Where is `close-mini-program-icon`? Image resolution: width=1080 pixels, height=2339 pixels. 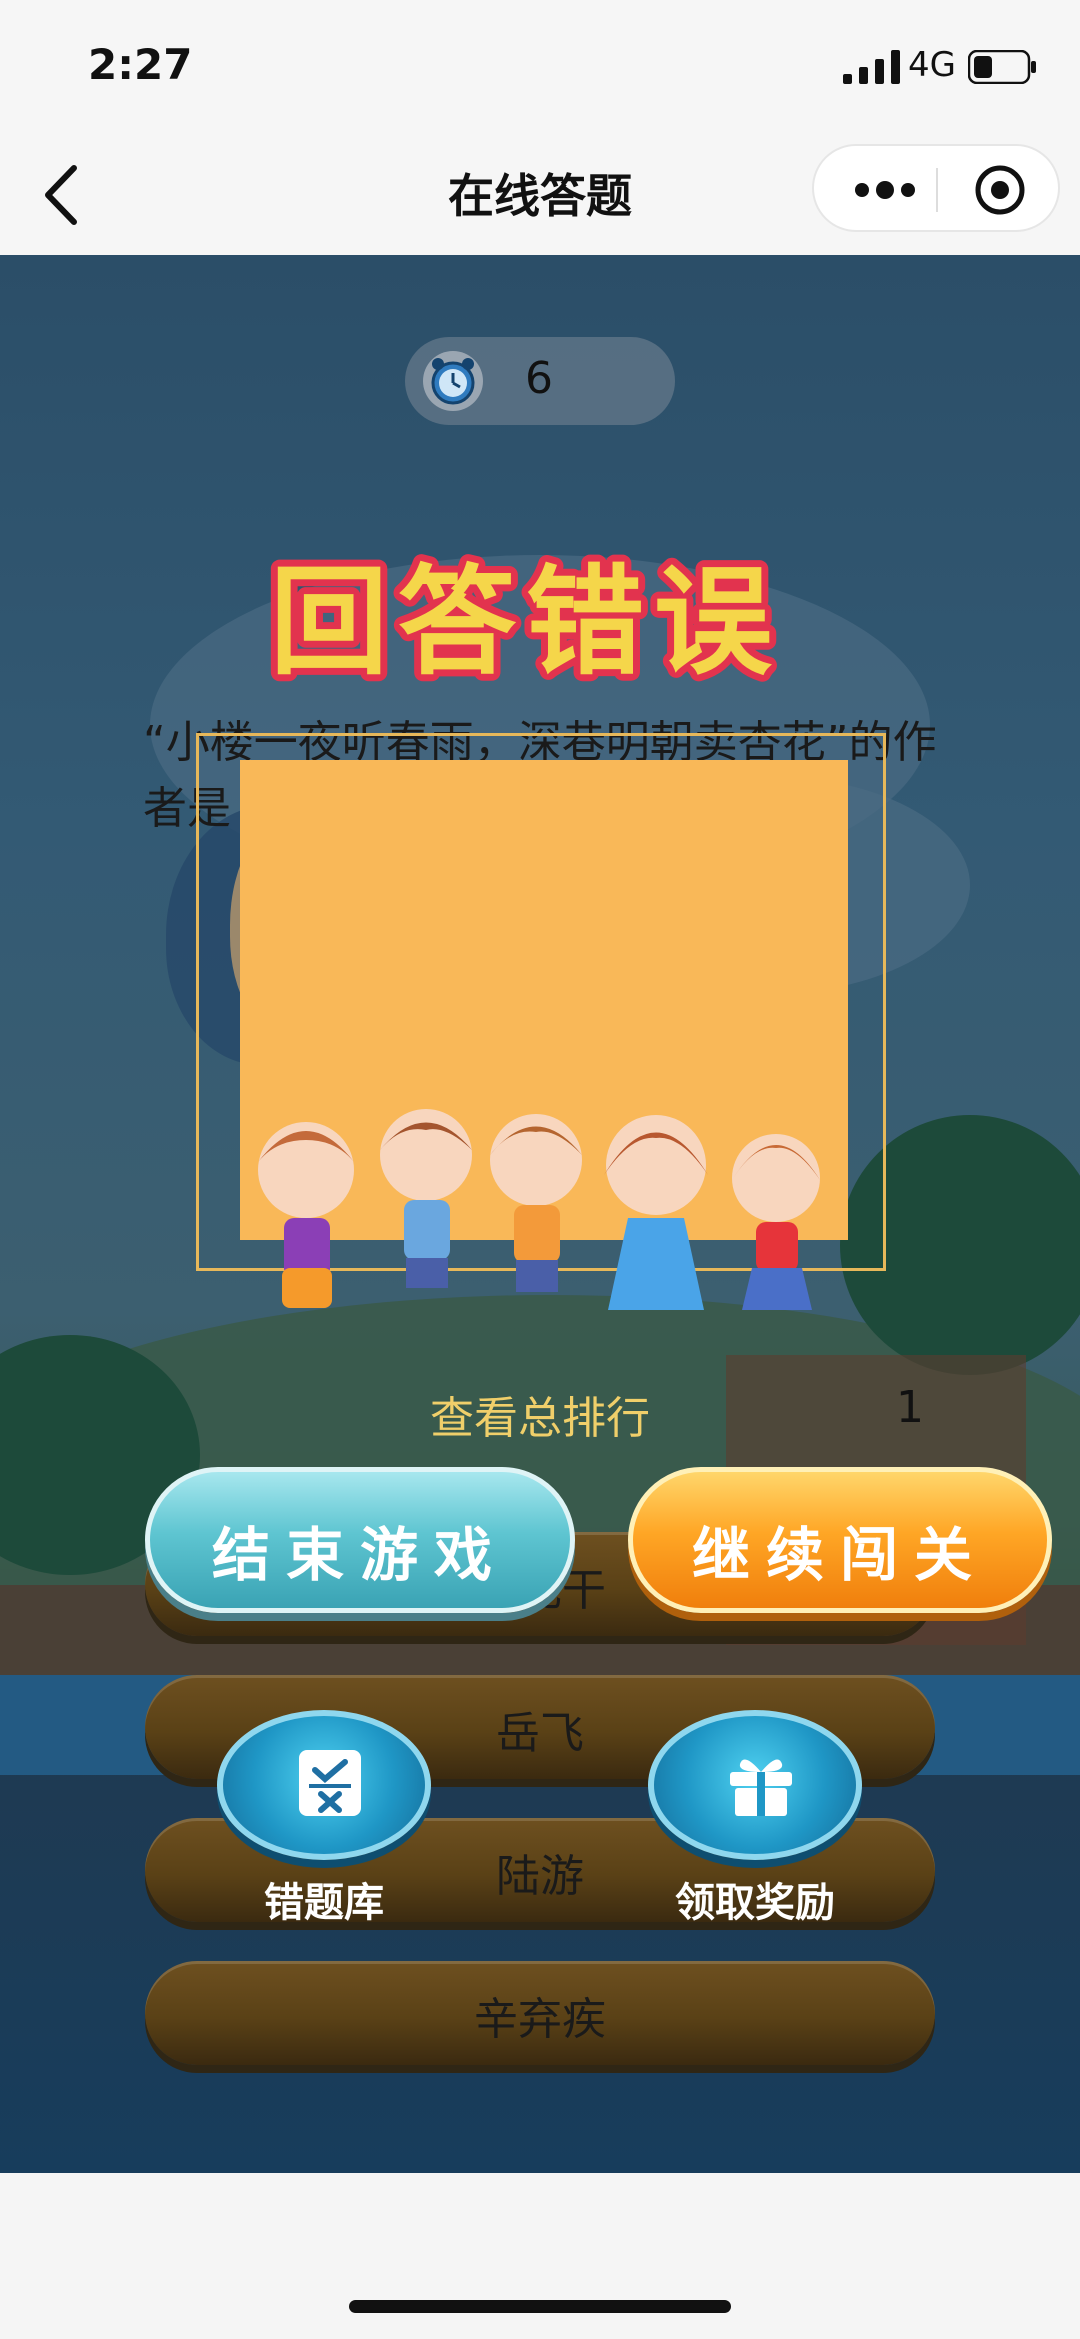 close-mini-program-icon is located at coordinates (1000, 190).